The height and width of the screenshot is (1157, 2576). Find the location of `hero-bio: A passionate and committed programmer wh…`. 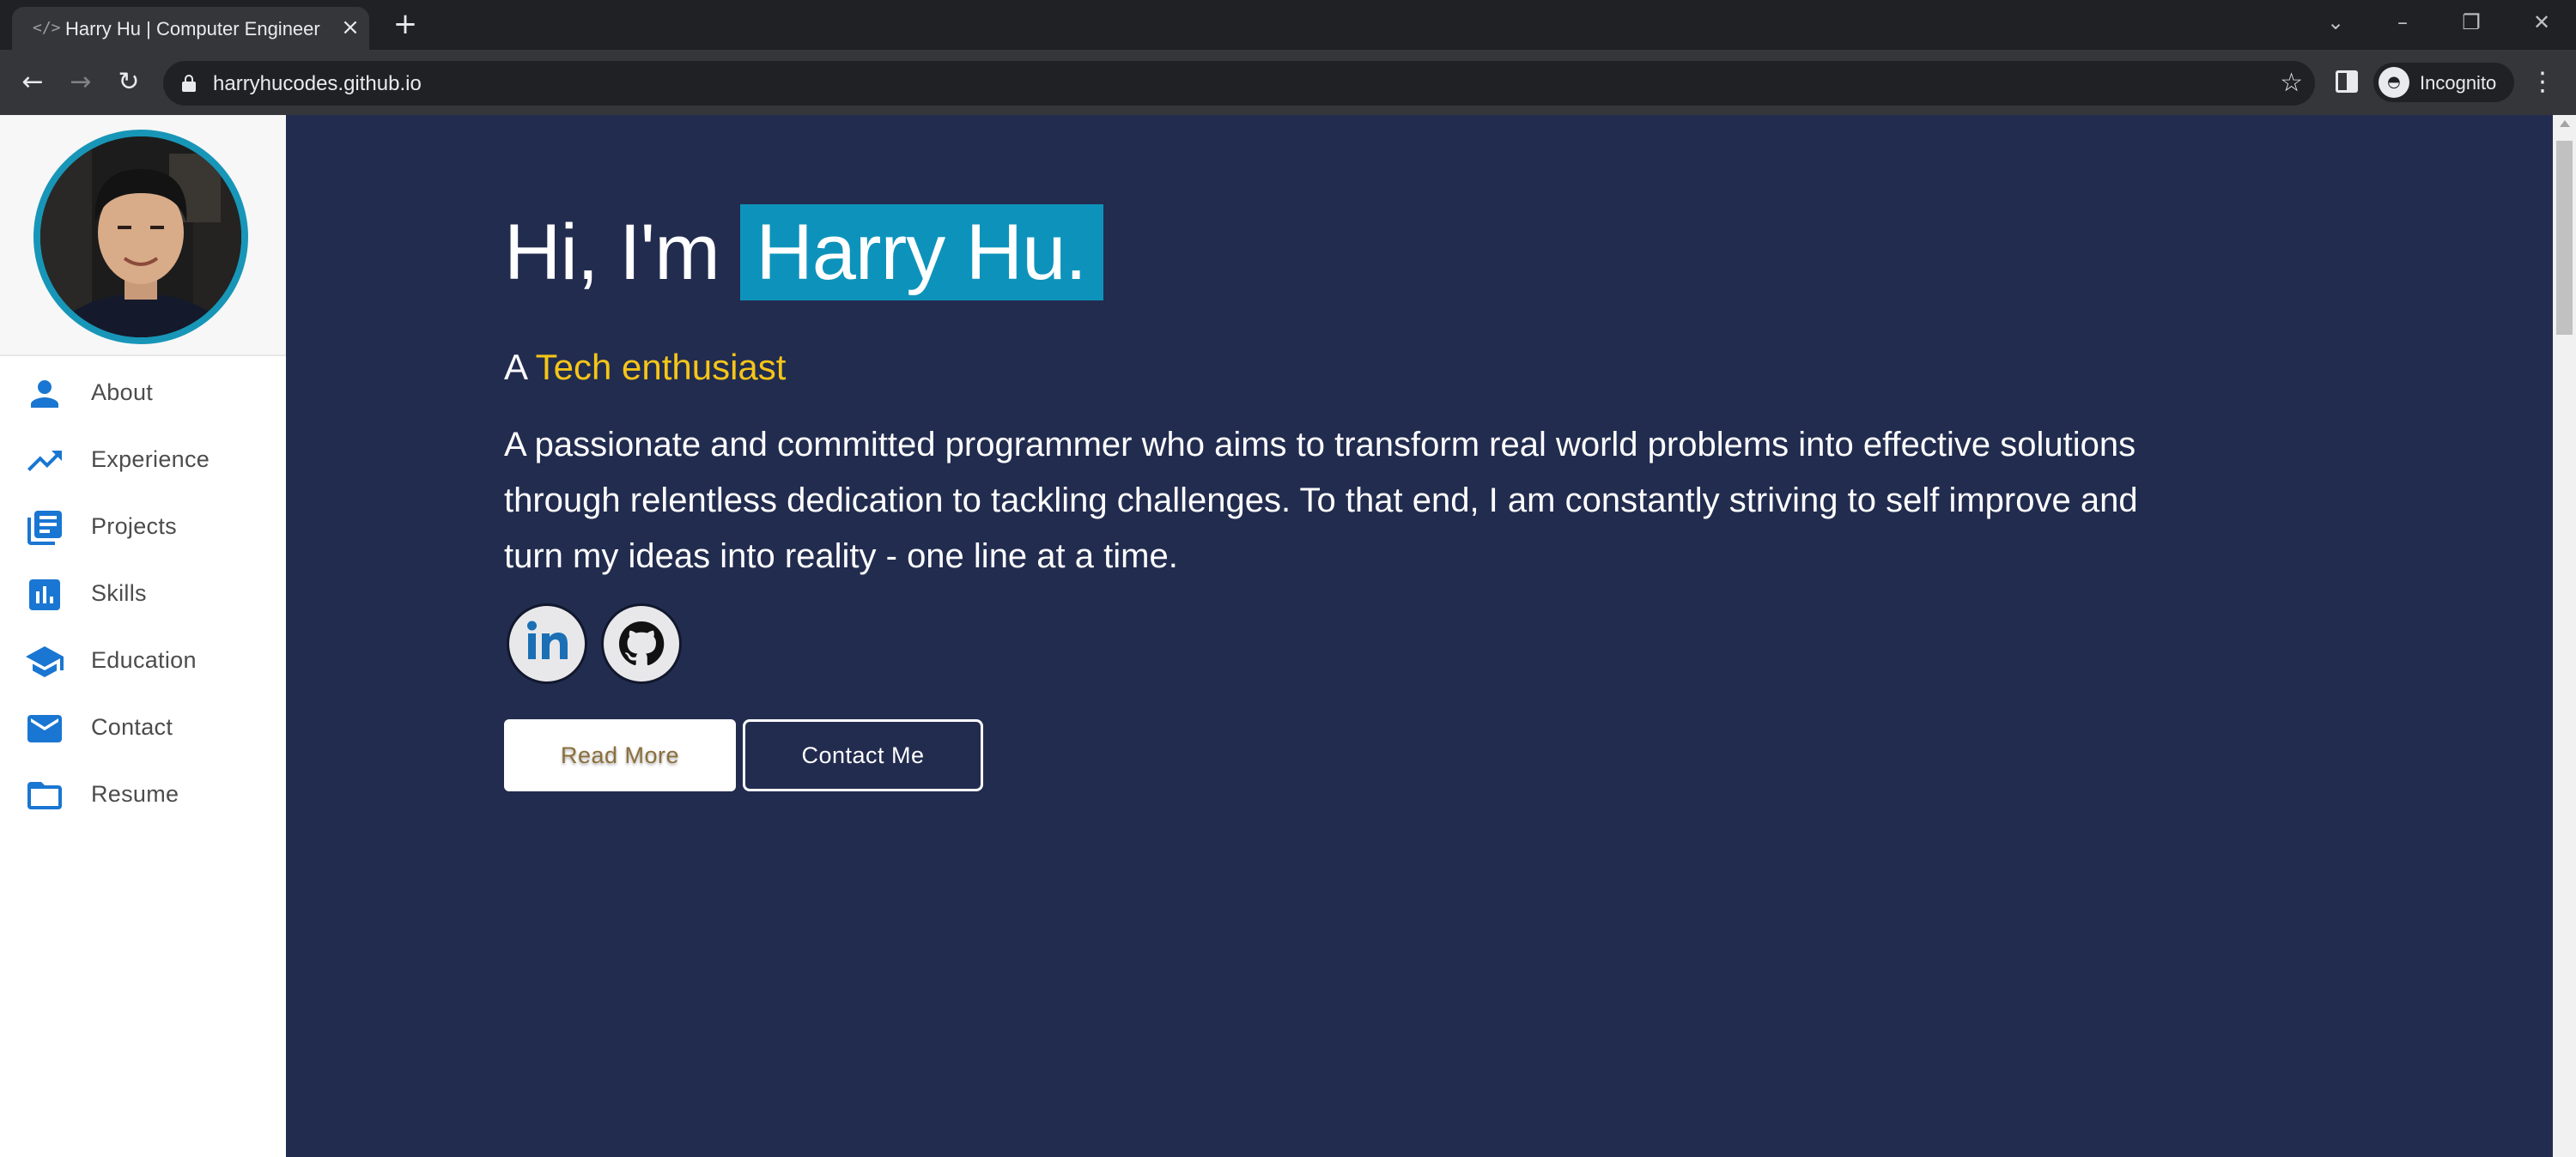

hero-bio: A passionate and committed programmer wh… is located at coordinates (1321, 500).